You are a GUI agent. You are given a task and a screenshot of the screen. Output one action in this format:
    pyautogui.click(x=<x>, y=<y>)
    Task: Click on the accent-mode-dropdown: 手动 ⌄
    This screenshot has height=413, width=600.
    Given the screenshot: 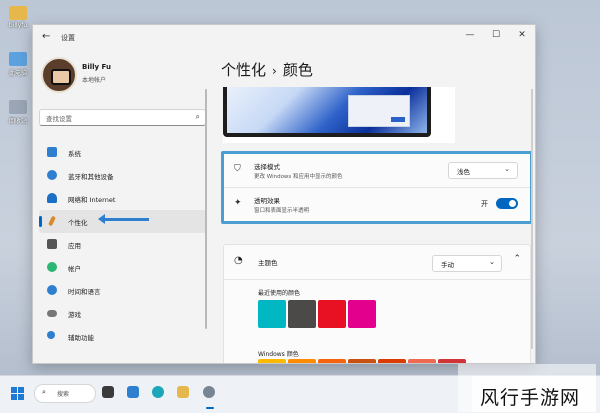 What is the action you would take?
    pyautogui.click(x=467, y=263)
    